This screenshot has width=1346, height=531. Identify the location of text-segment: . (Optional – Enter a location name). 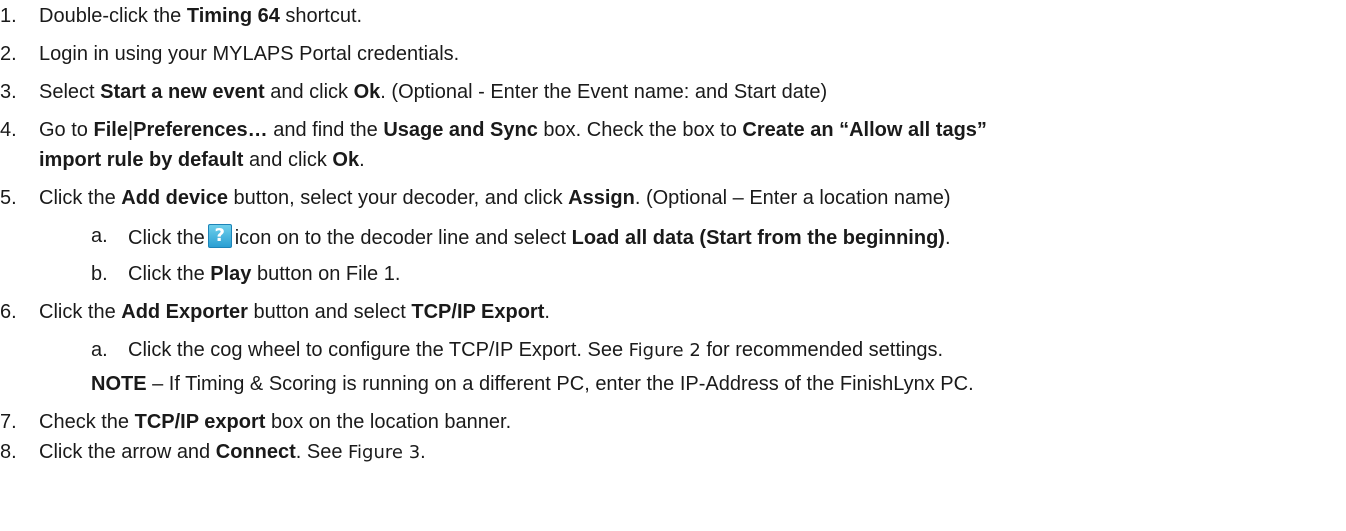
(792, 198).